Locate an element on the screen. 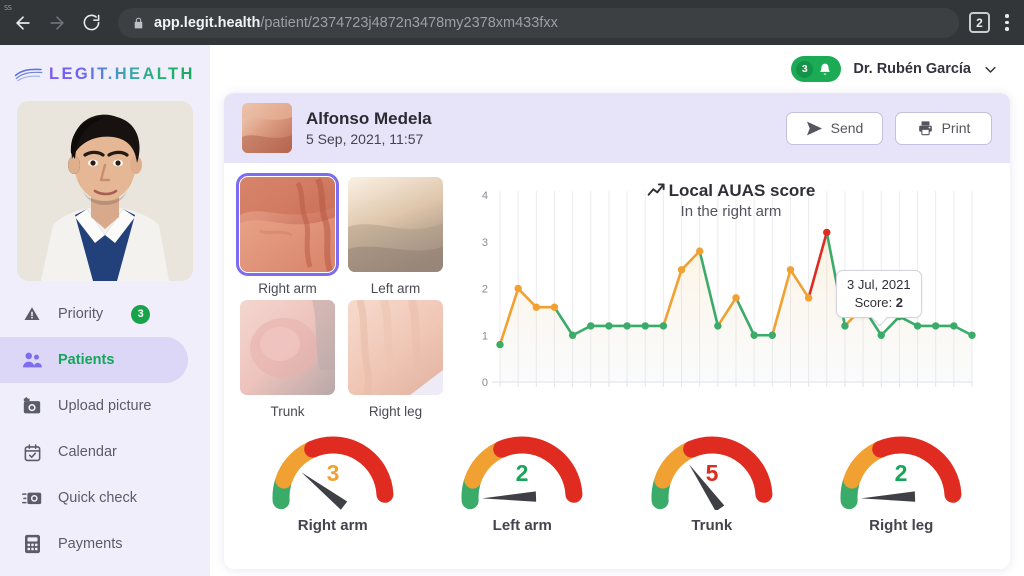 Image resolution: width=1024 pixels, height=576 pixels. gauge-label: Right leg is located at coordinates (901, 525).